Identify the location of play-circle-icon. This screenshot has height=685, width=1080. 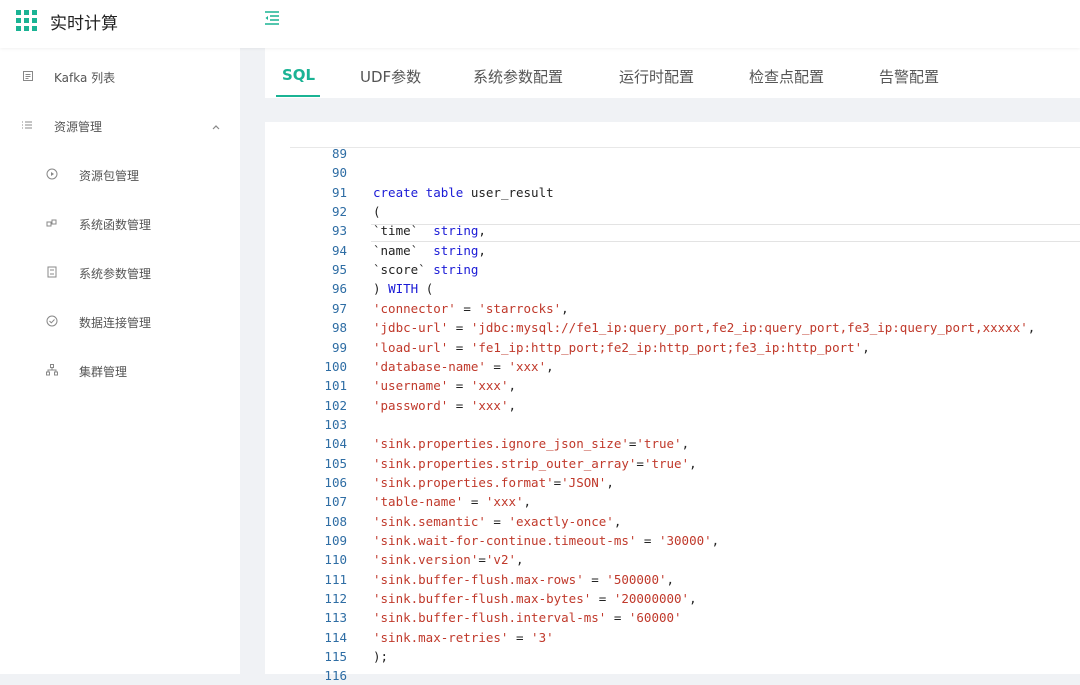
(51, 174).